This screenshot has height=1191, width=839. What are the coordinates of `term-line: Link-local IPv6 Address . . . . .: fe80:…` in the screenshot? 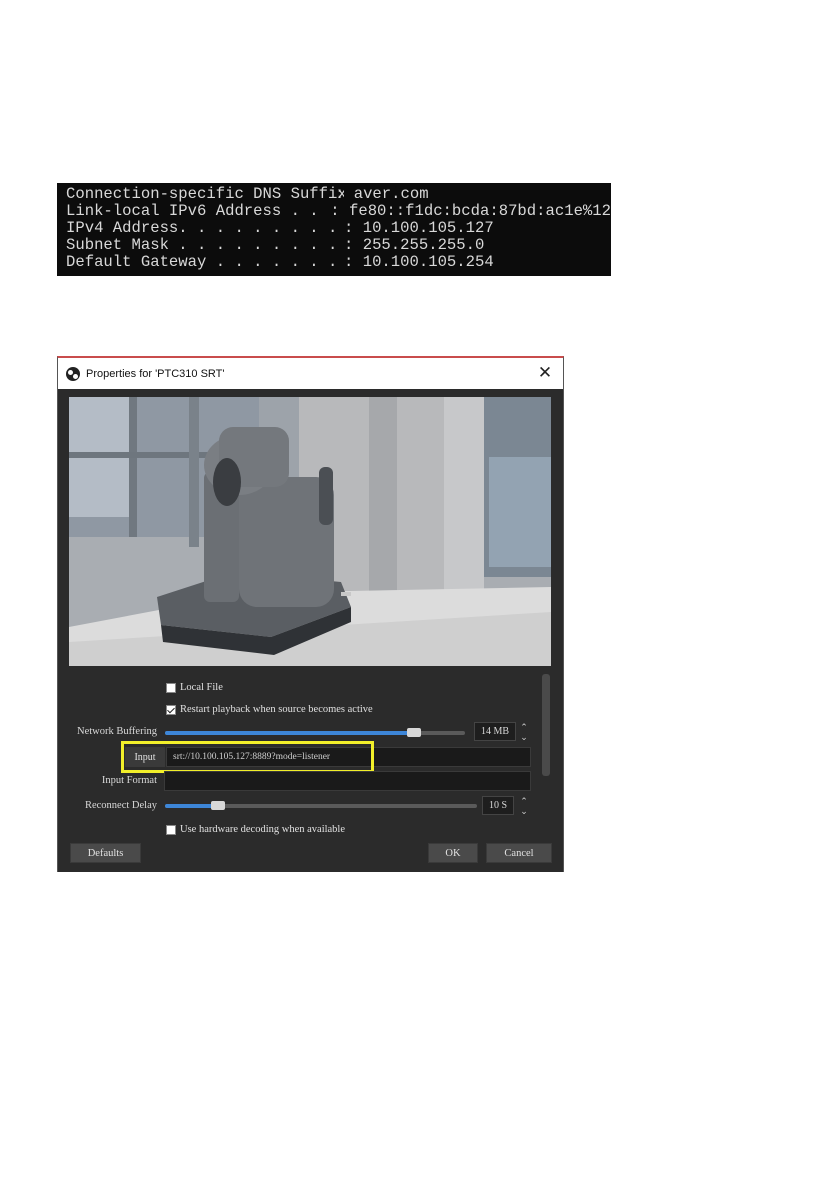 It's located at (338, 211).